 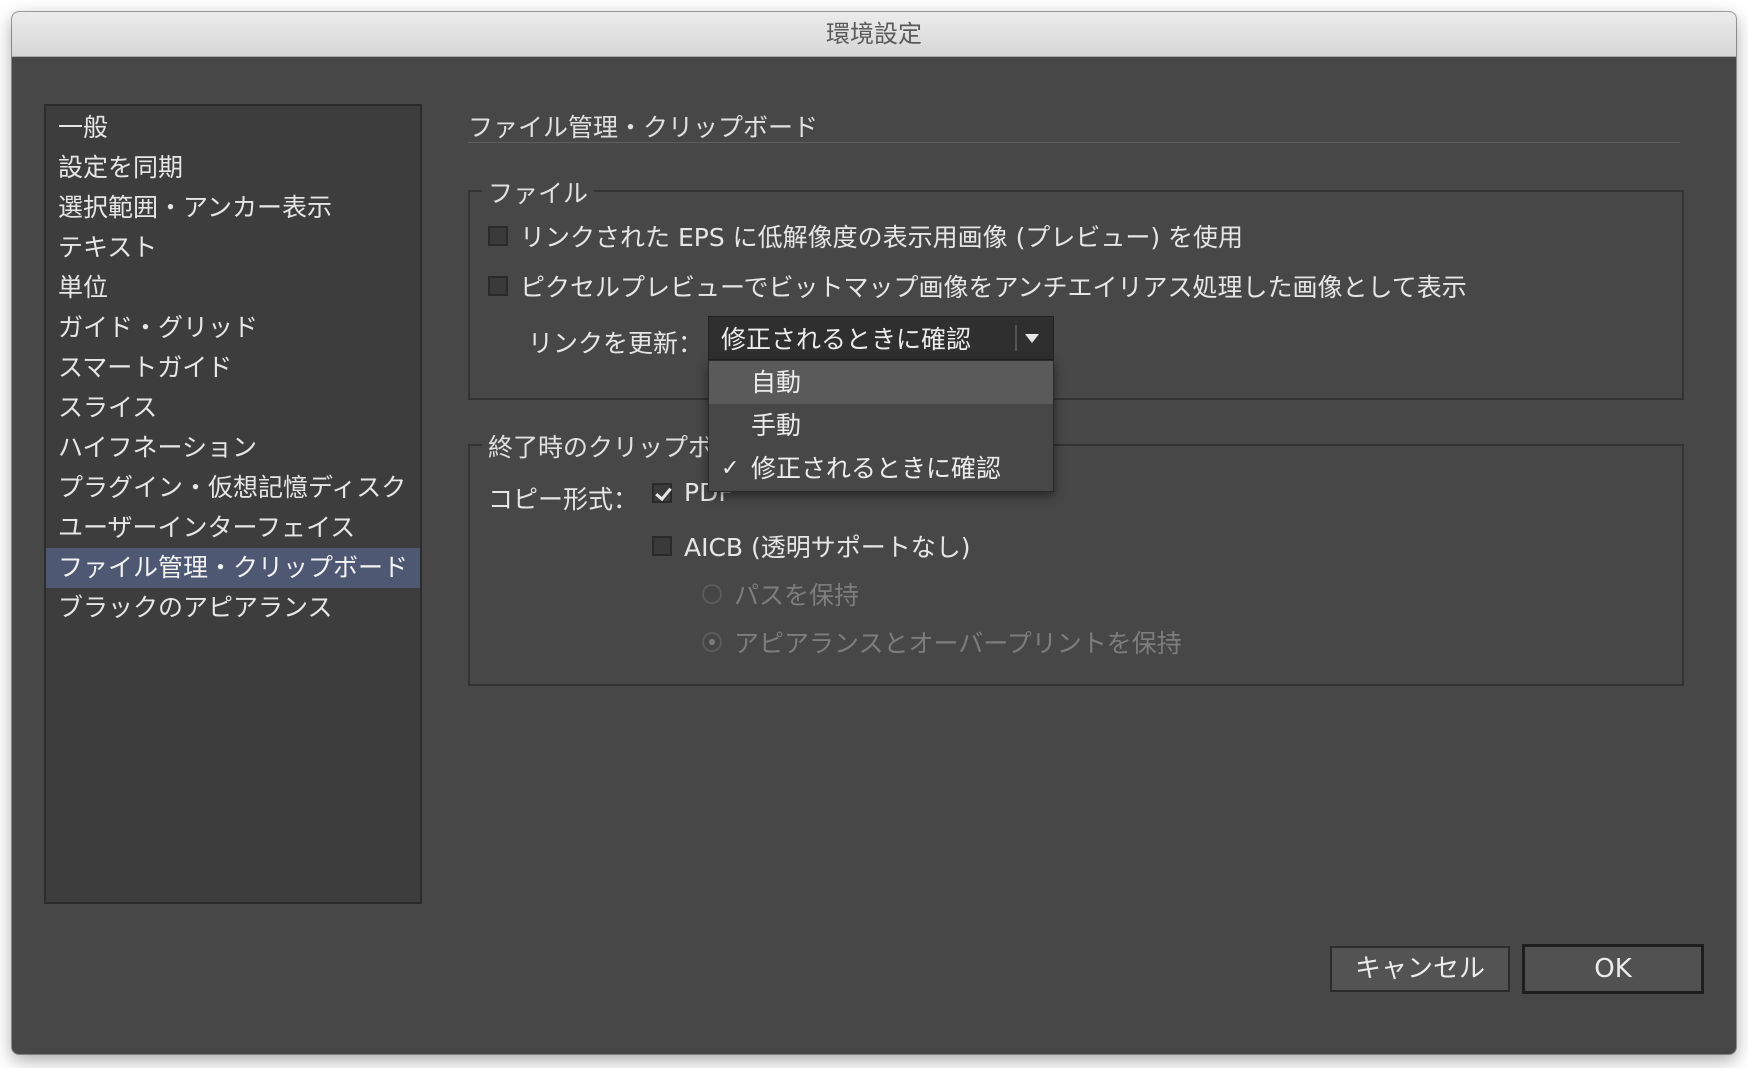 I want to click on sidebar-item-type: テキスト, so click(x=233, y=248).